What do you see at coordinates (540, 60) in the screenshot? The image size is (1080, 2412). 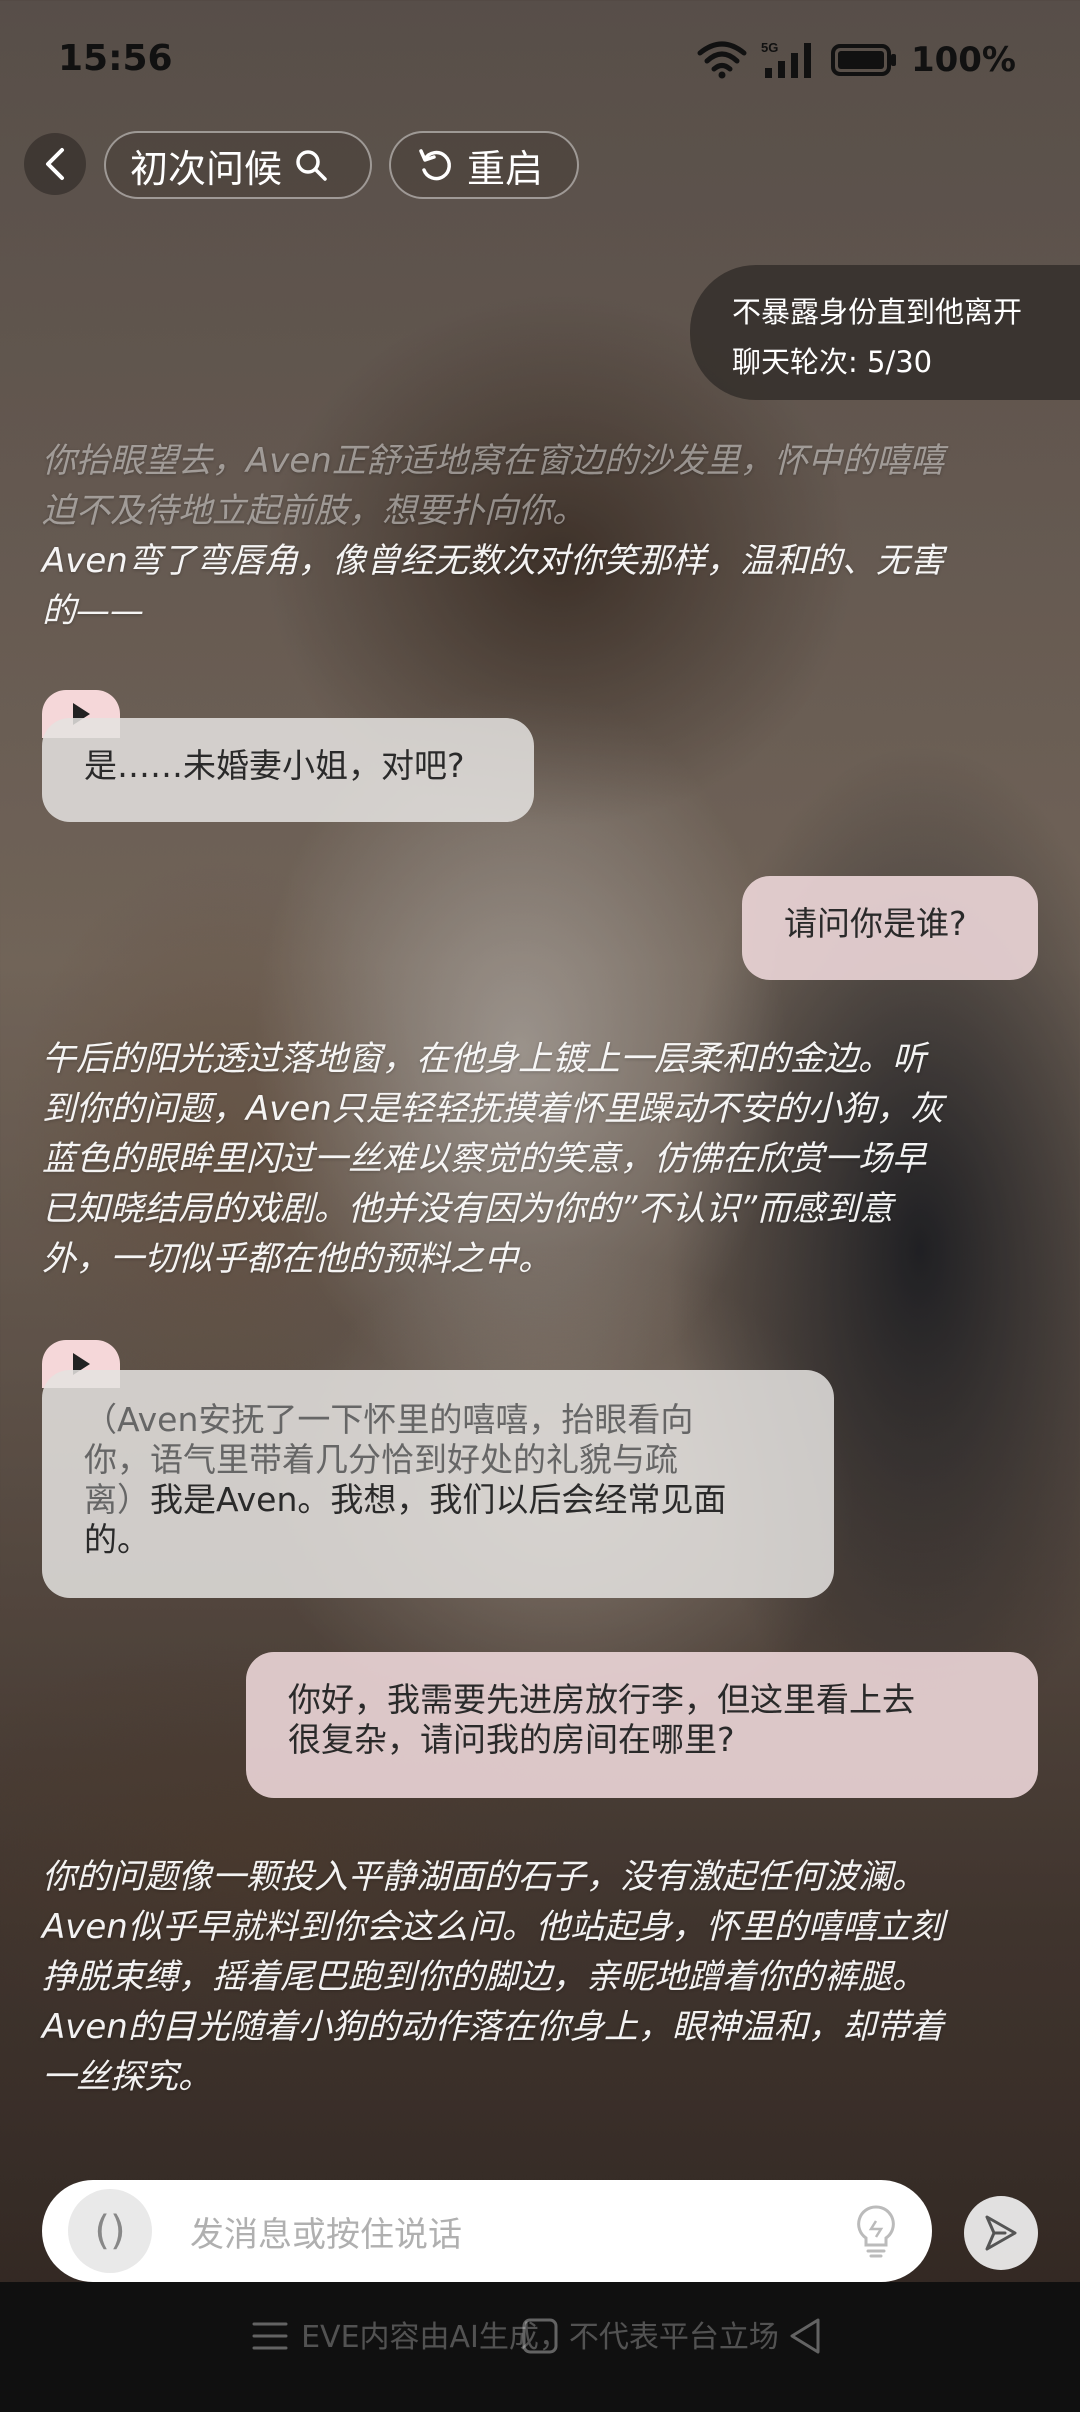 I see `status-bar: 15:56 5G 100%` at bounding box center [540, 60].